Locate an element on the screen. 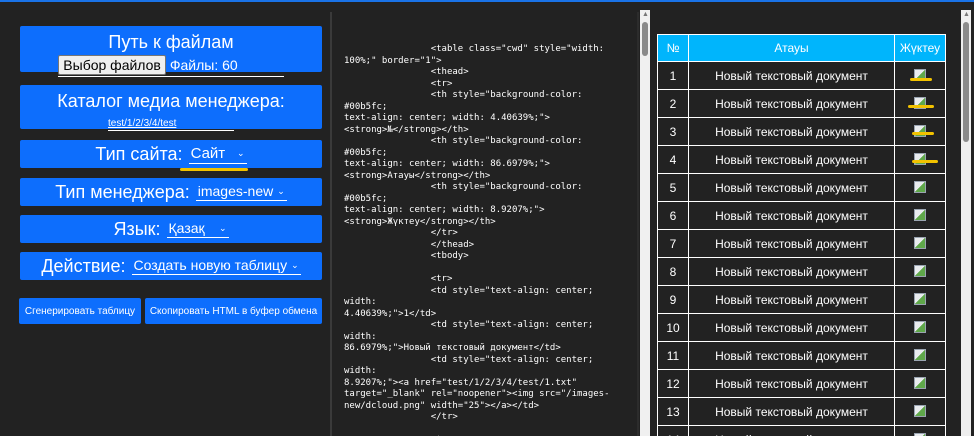 The width and height of the screenshot is (974, 436). table-row: 10 Новый текстовый документ is located at coordinates (801, 327).